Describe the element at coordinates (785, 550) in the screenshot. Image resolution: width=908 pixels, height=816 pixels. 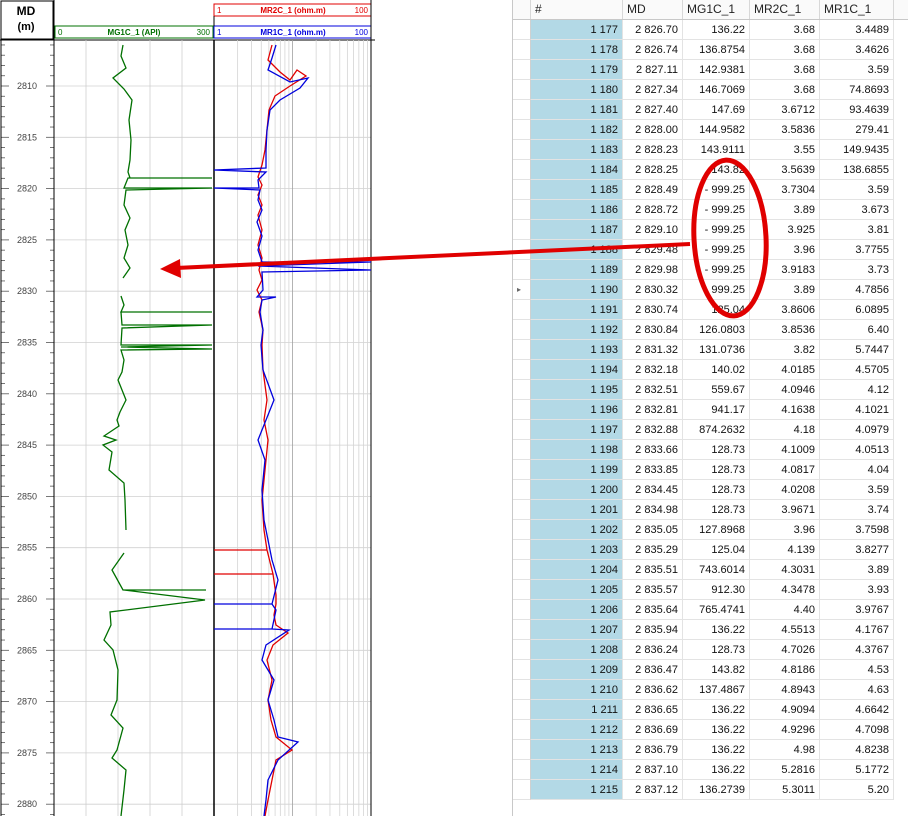
I see `table-cell: 4.139` at that location.